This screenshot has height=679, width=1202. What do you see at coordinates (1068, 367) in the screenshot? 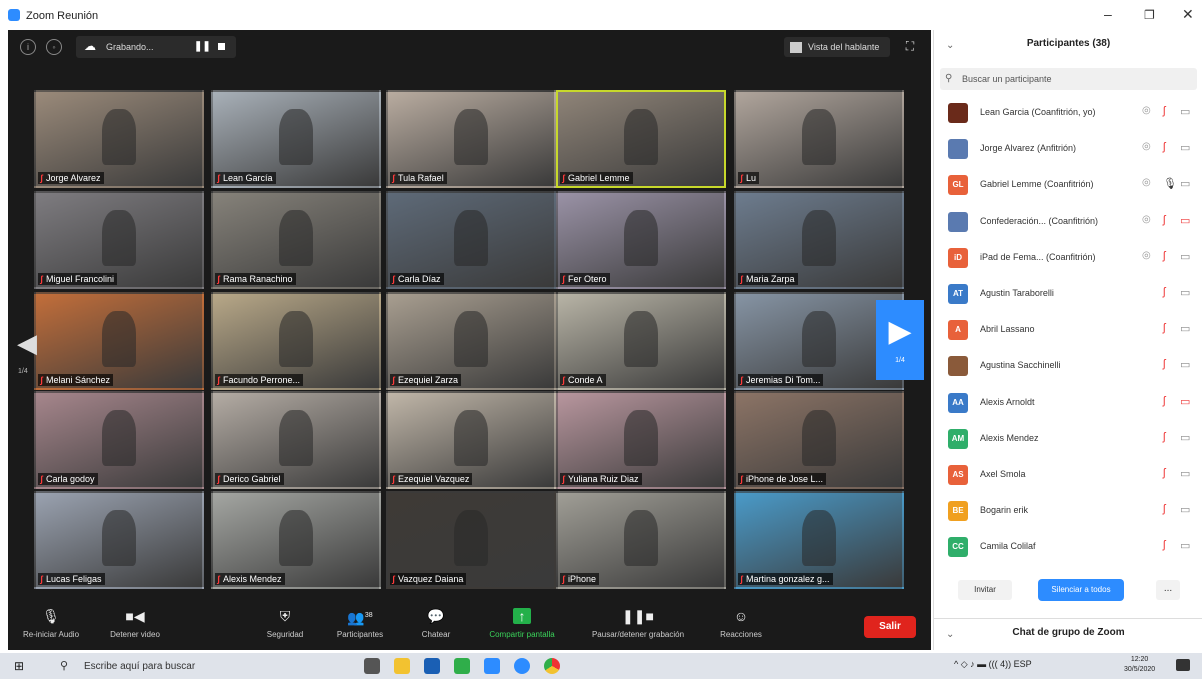
I see `participant-row: Agustina Sacchinelli ʃ ▭` at bounding box center [1068, 367].